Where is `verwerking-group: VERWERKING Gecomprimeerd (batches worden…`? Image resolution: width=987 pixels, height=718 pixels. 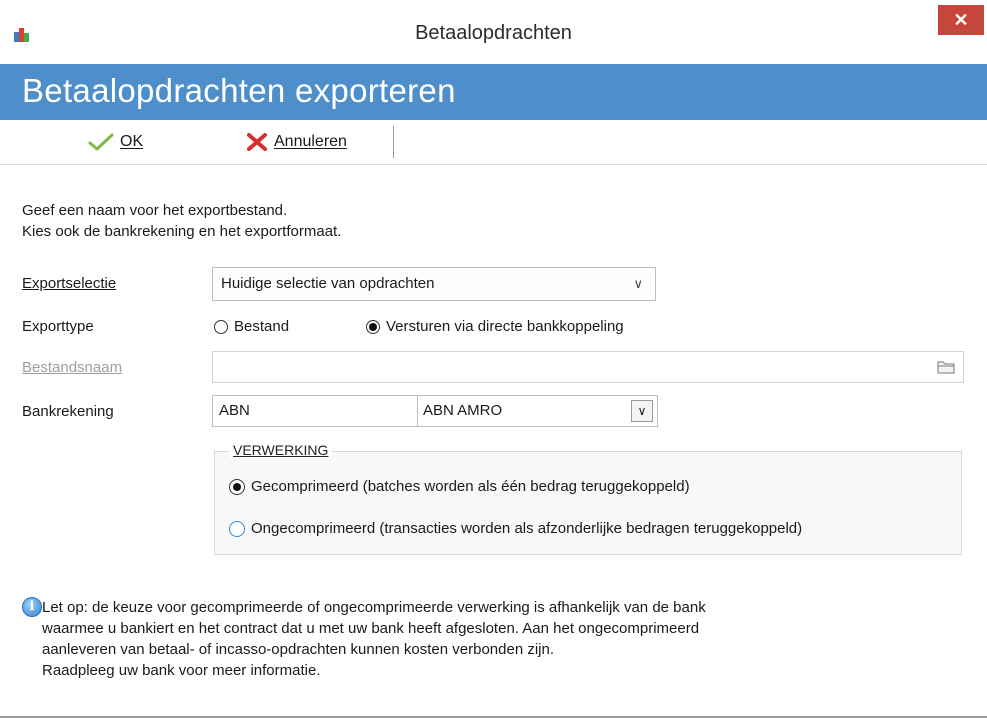 verwerking-group: VERWERKING Gecomprimeerd (batches worden… is located at coordinates (588, 498).